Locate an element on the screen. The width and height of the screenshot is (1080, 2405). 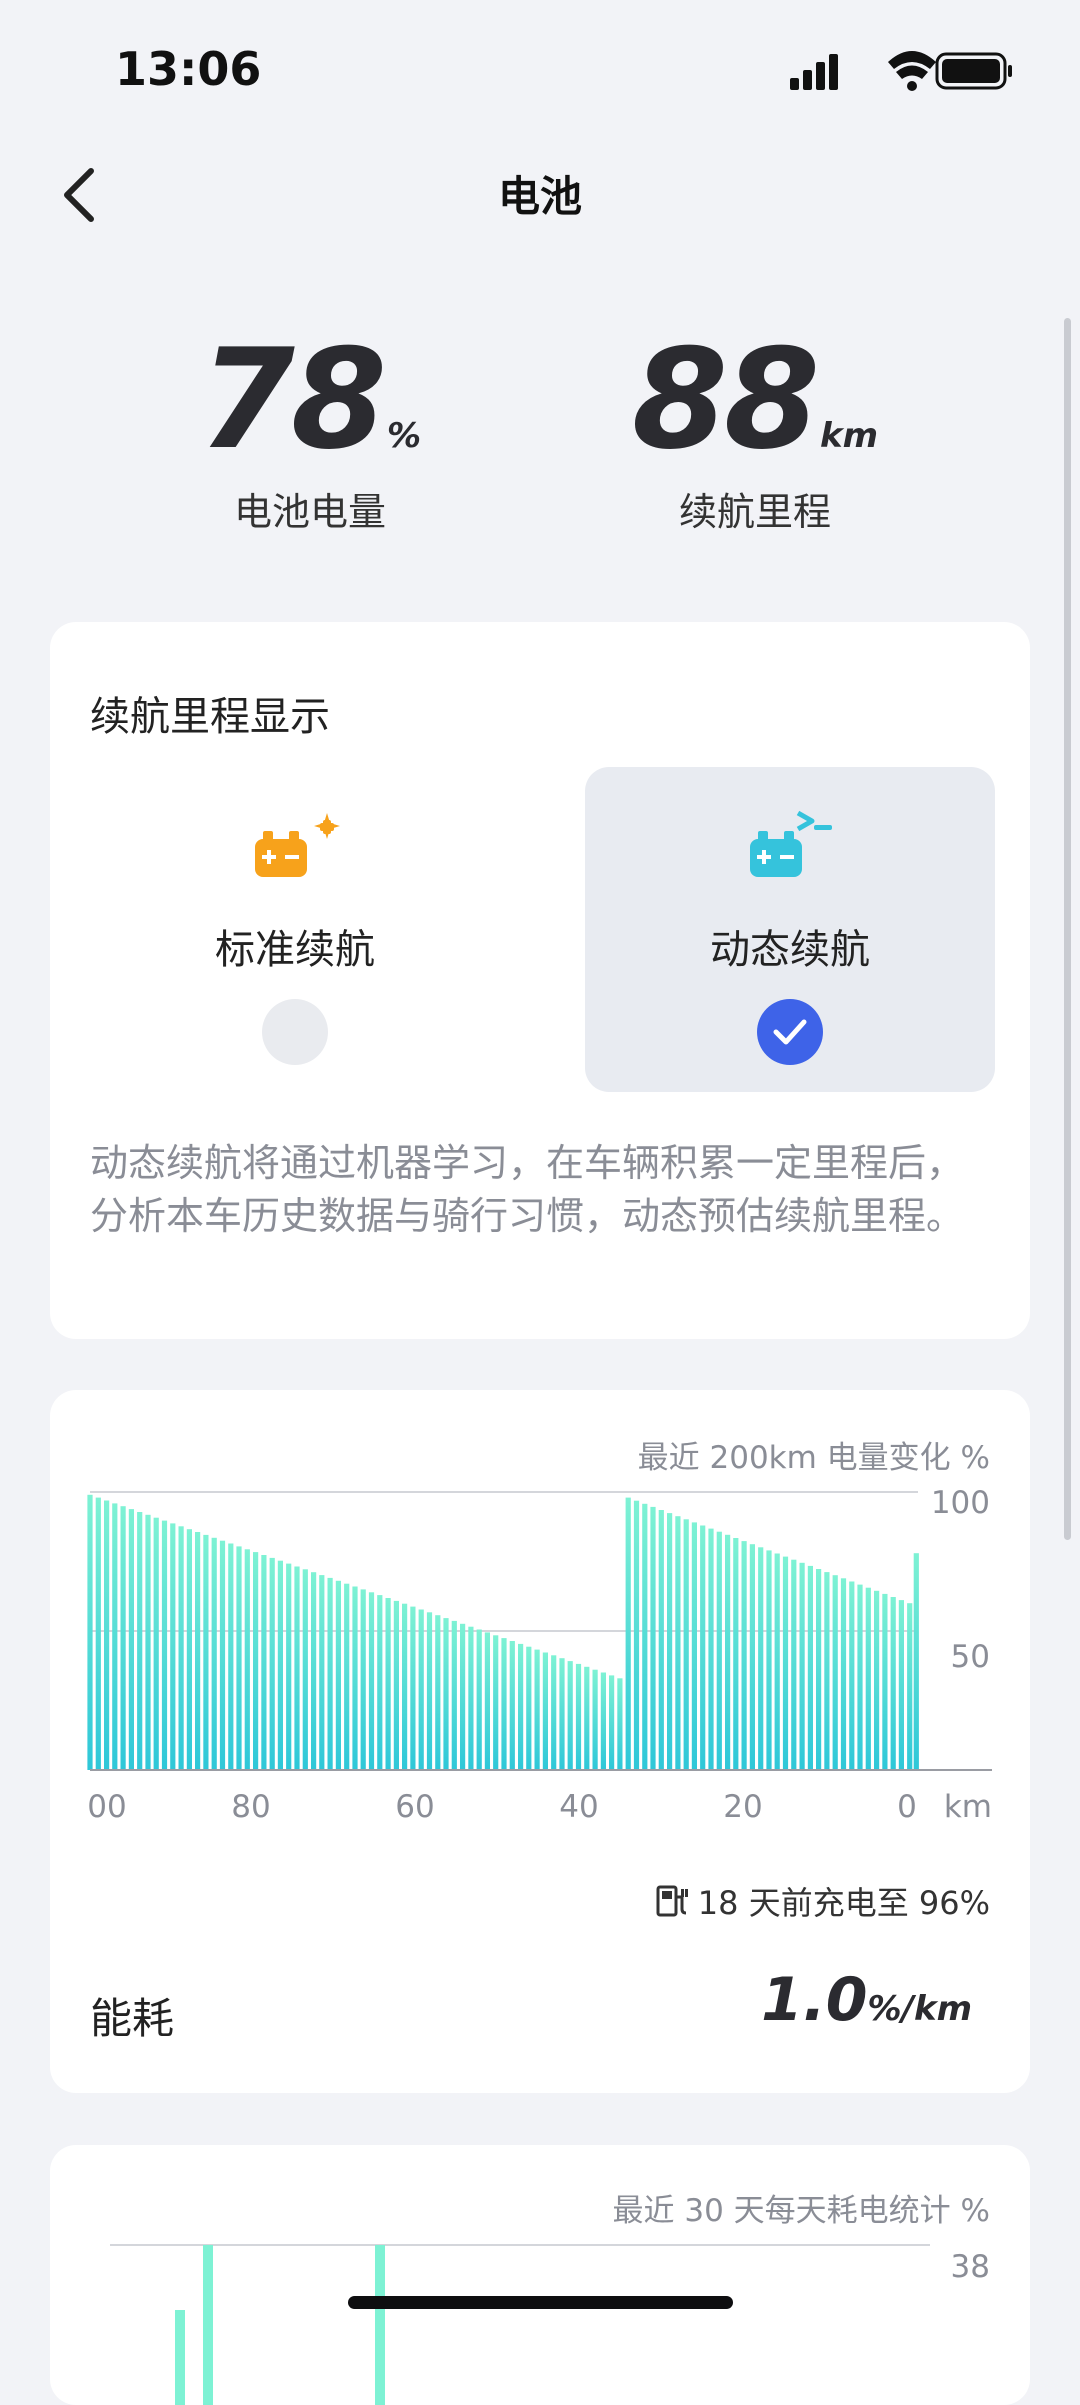
radio-dynamic-selected is located at coordinates (790, 1032).